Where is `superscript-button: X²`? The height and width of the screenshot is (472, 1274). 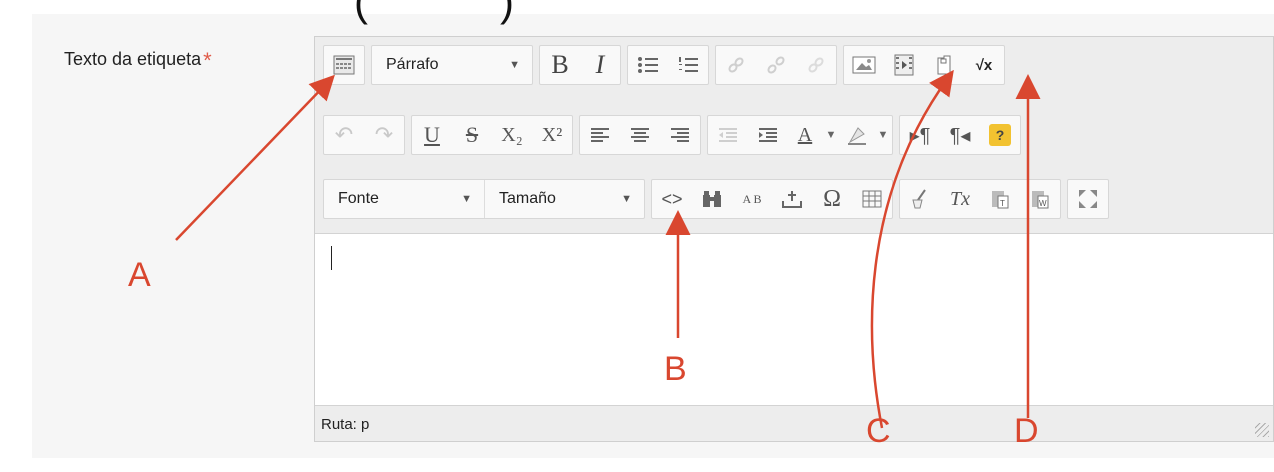 superscript-button: X² is located at coordinates (552, 135).